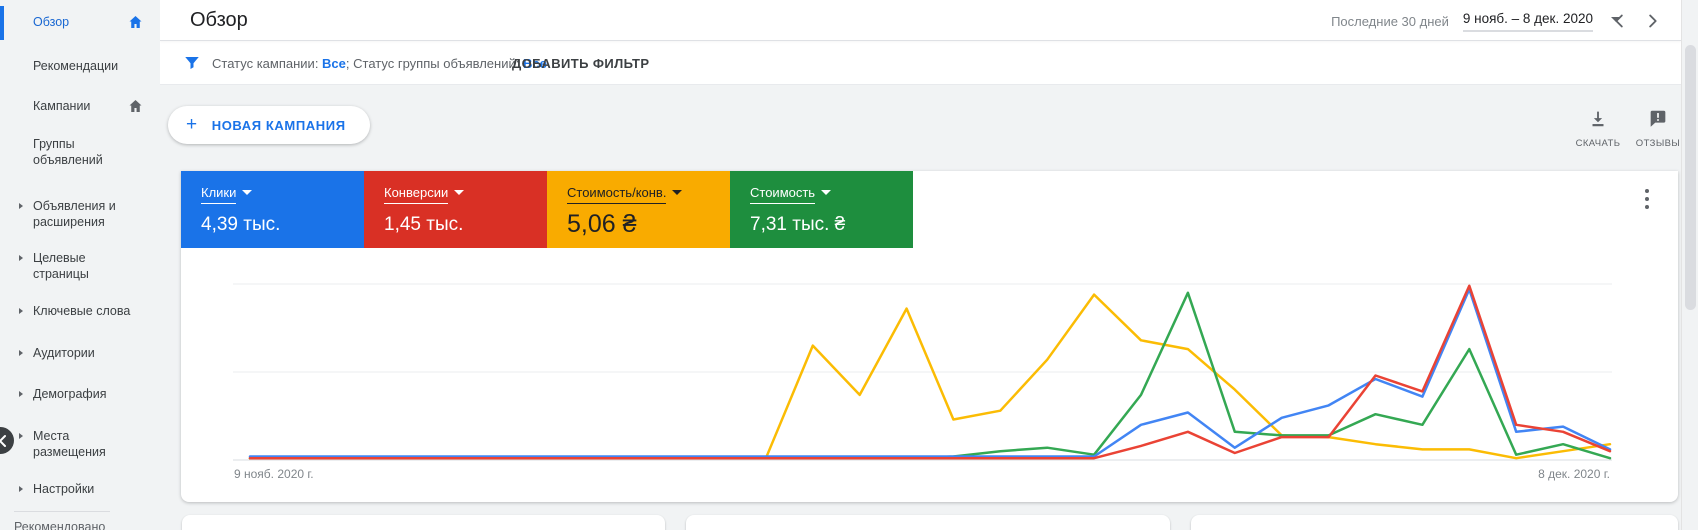 The image size is (1698, 530). What do you see at coordinates (424, 224) in the screenshot?
I see `metric-value: 1,45 тыс.` at bounding box center [424, 224].